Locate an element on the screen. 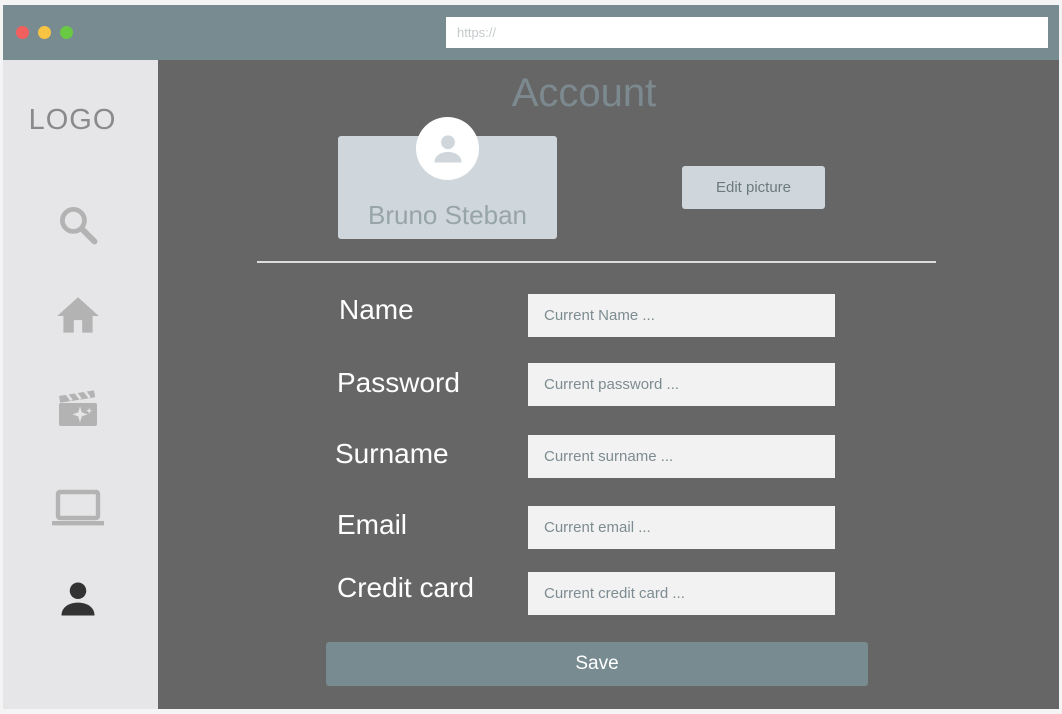  maximize-window-button is located at coordinates (66, 32).